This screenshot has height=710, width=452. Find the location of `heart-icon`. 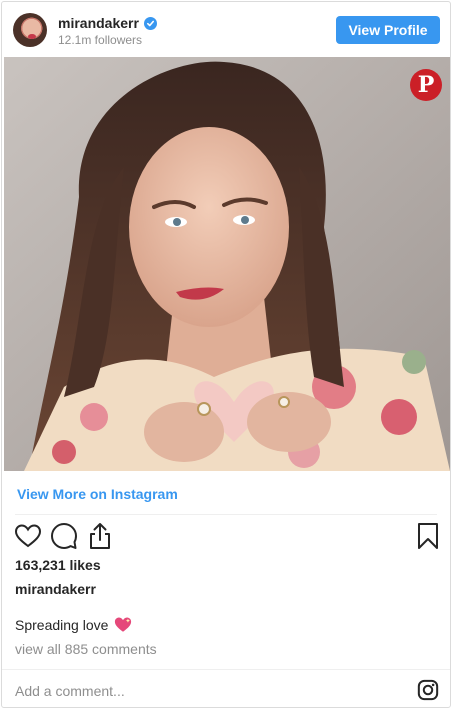

heart-icon is located at coordinates (28, 536).